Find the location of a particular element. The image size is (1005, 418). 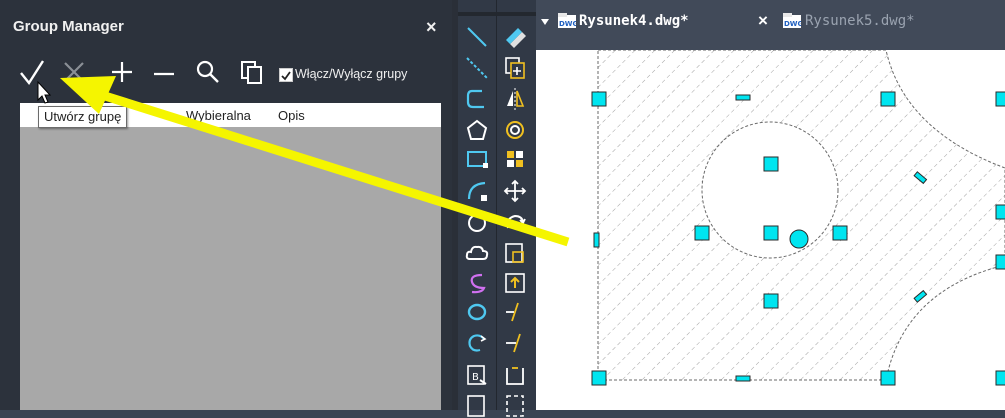

arc-icon is located at coordinates (477, 191).